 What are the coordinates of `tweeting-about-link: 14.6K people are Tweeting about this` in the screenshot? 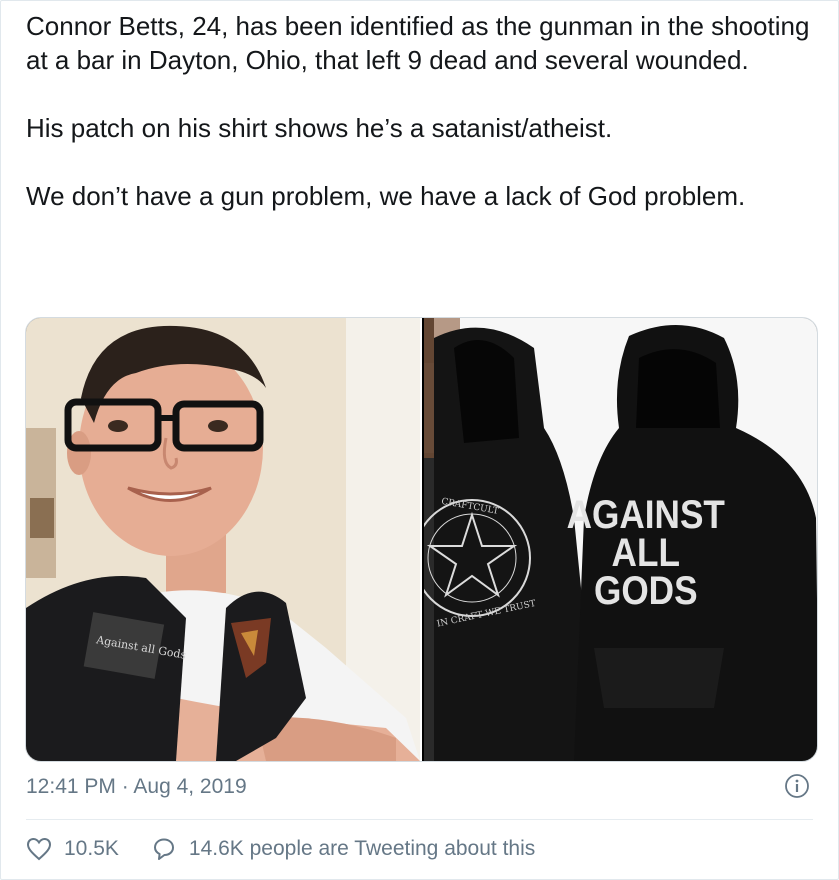 It's located at (343, 849).